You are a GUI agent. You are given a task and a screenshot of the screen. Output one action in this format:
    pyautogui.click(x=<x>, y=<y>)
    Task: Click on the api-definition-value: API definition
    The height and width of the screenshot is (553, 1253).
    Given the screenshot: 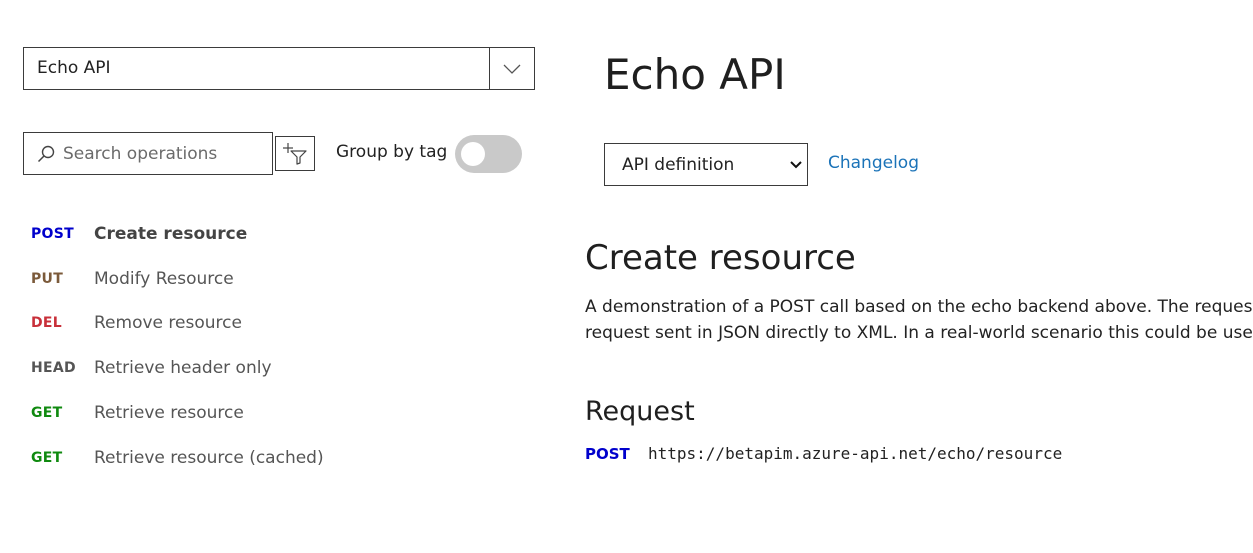 What is the action you would take?
    pyautogui.click(x=678, y=164)
    